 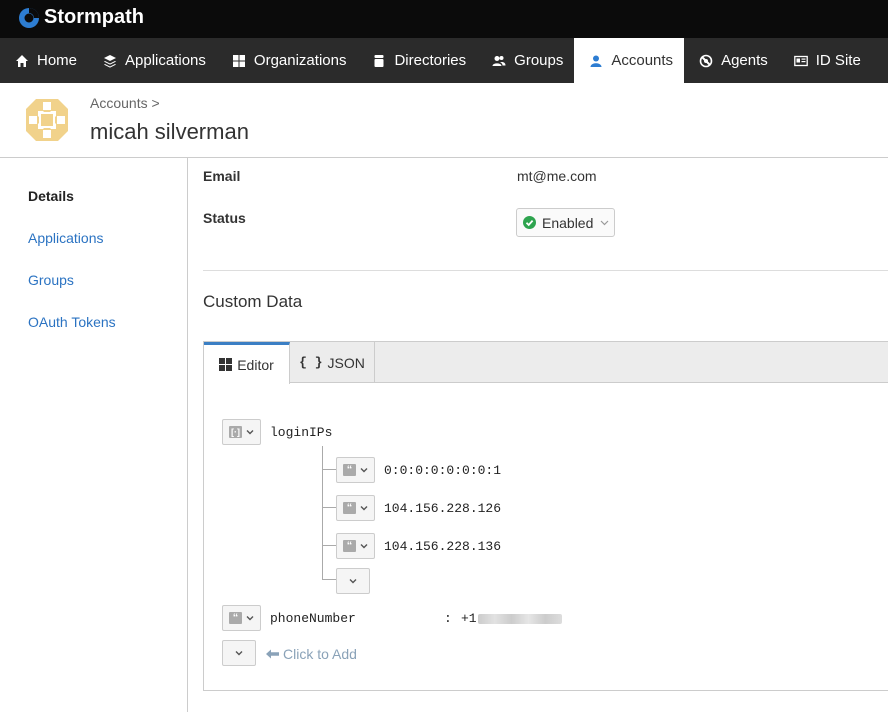 What do you see at coordinates (596, 61) in the screenshot?
I see `user-icon` at bounding box center [596, 61].